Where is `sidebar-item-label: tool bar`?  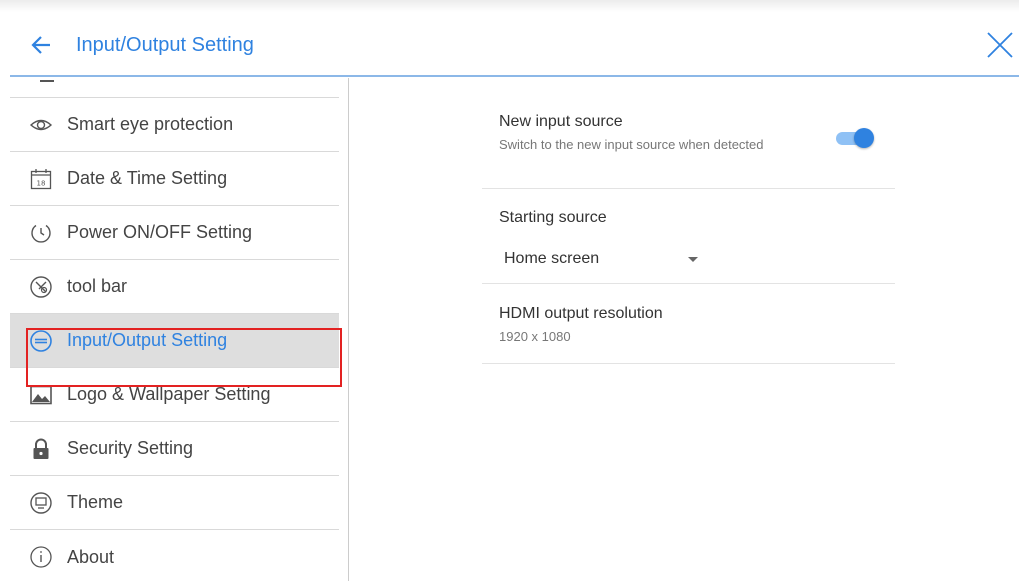
sidebar-item-label: tool bar is located at coordinates (97, 286).